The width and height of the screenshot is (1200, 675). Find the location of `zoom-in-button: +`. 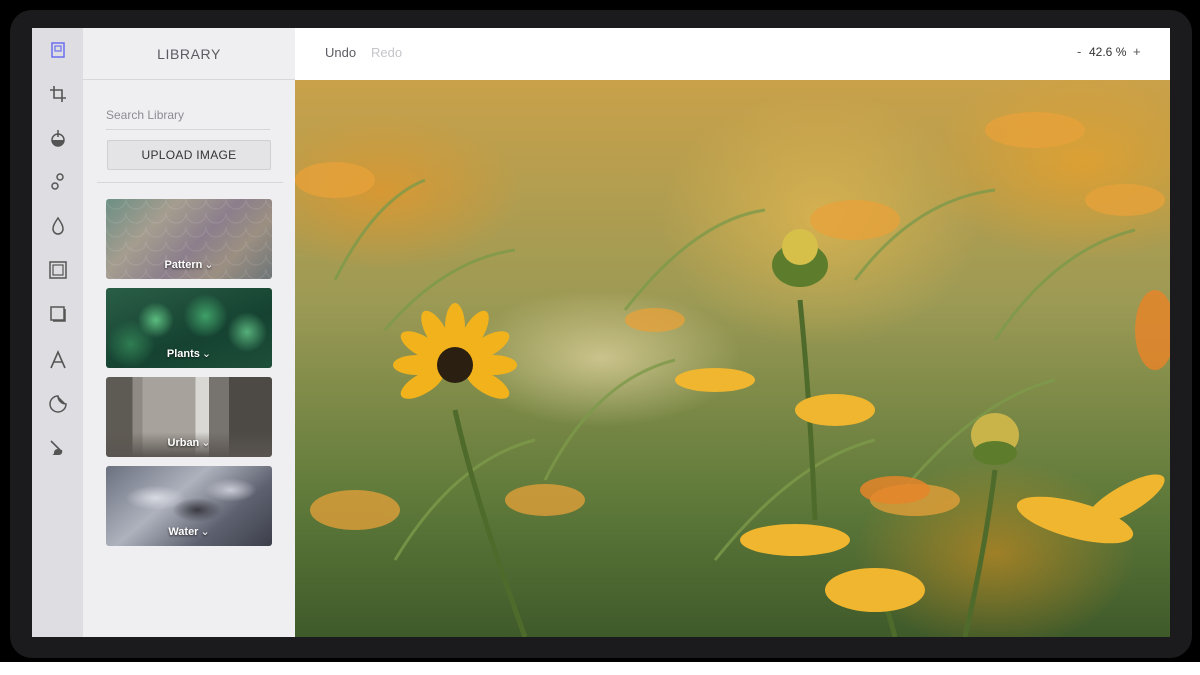

zoom-in-button: + is located at coordinates (1137, 51).